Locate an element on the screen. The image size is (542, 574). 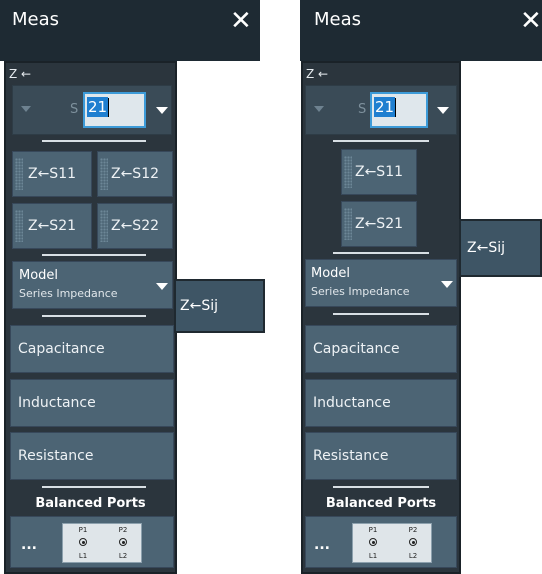
z-s22-button: Z←S22 is located at coordinates (135, 226).